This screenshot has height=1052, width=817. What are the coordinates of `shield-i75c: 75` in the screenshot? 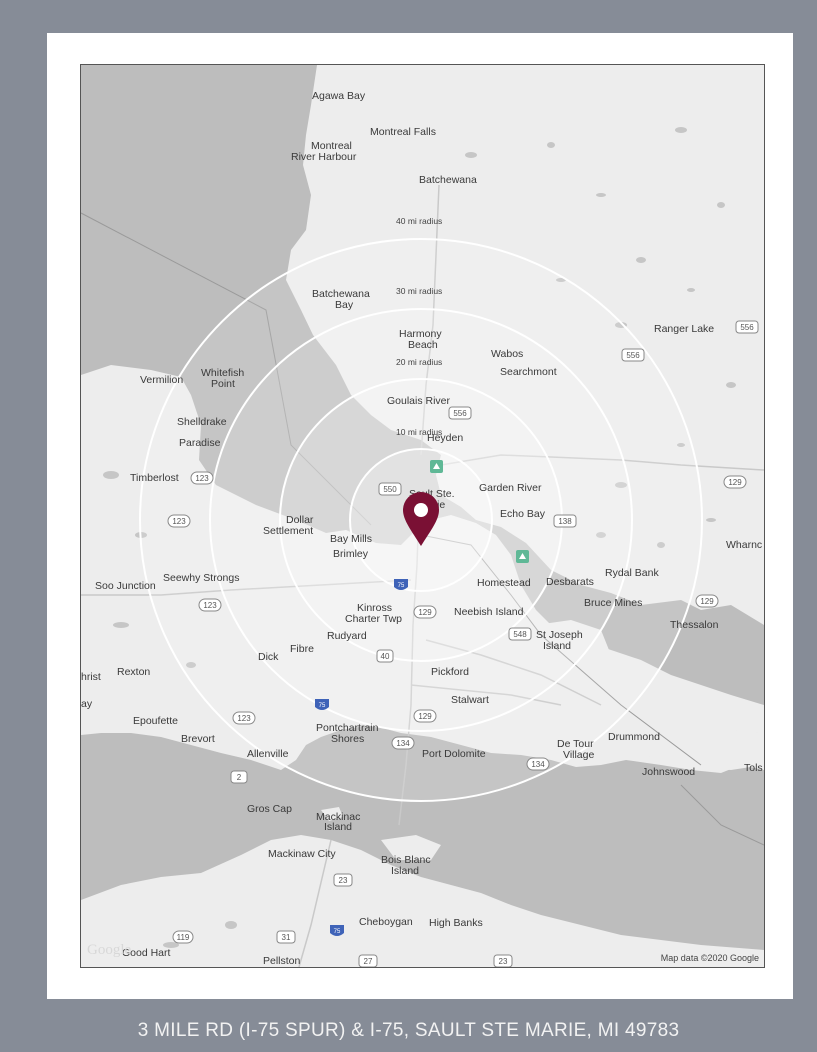 It's located at (337, 930).